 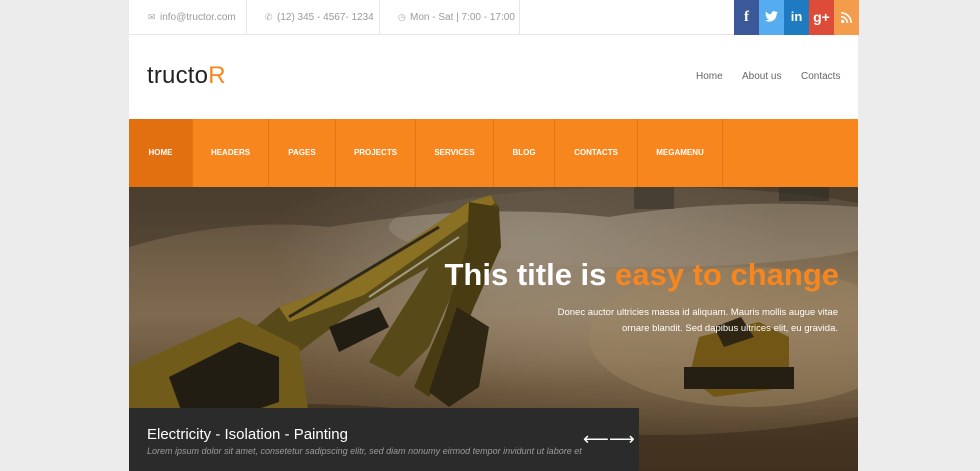 I want to click on hours-info: ◷ Mon - Sat | 7:00 - 17:00, so click(x=450, y=17).